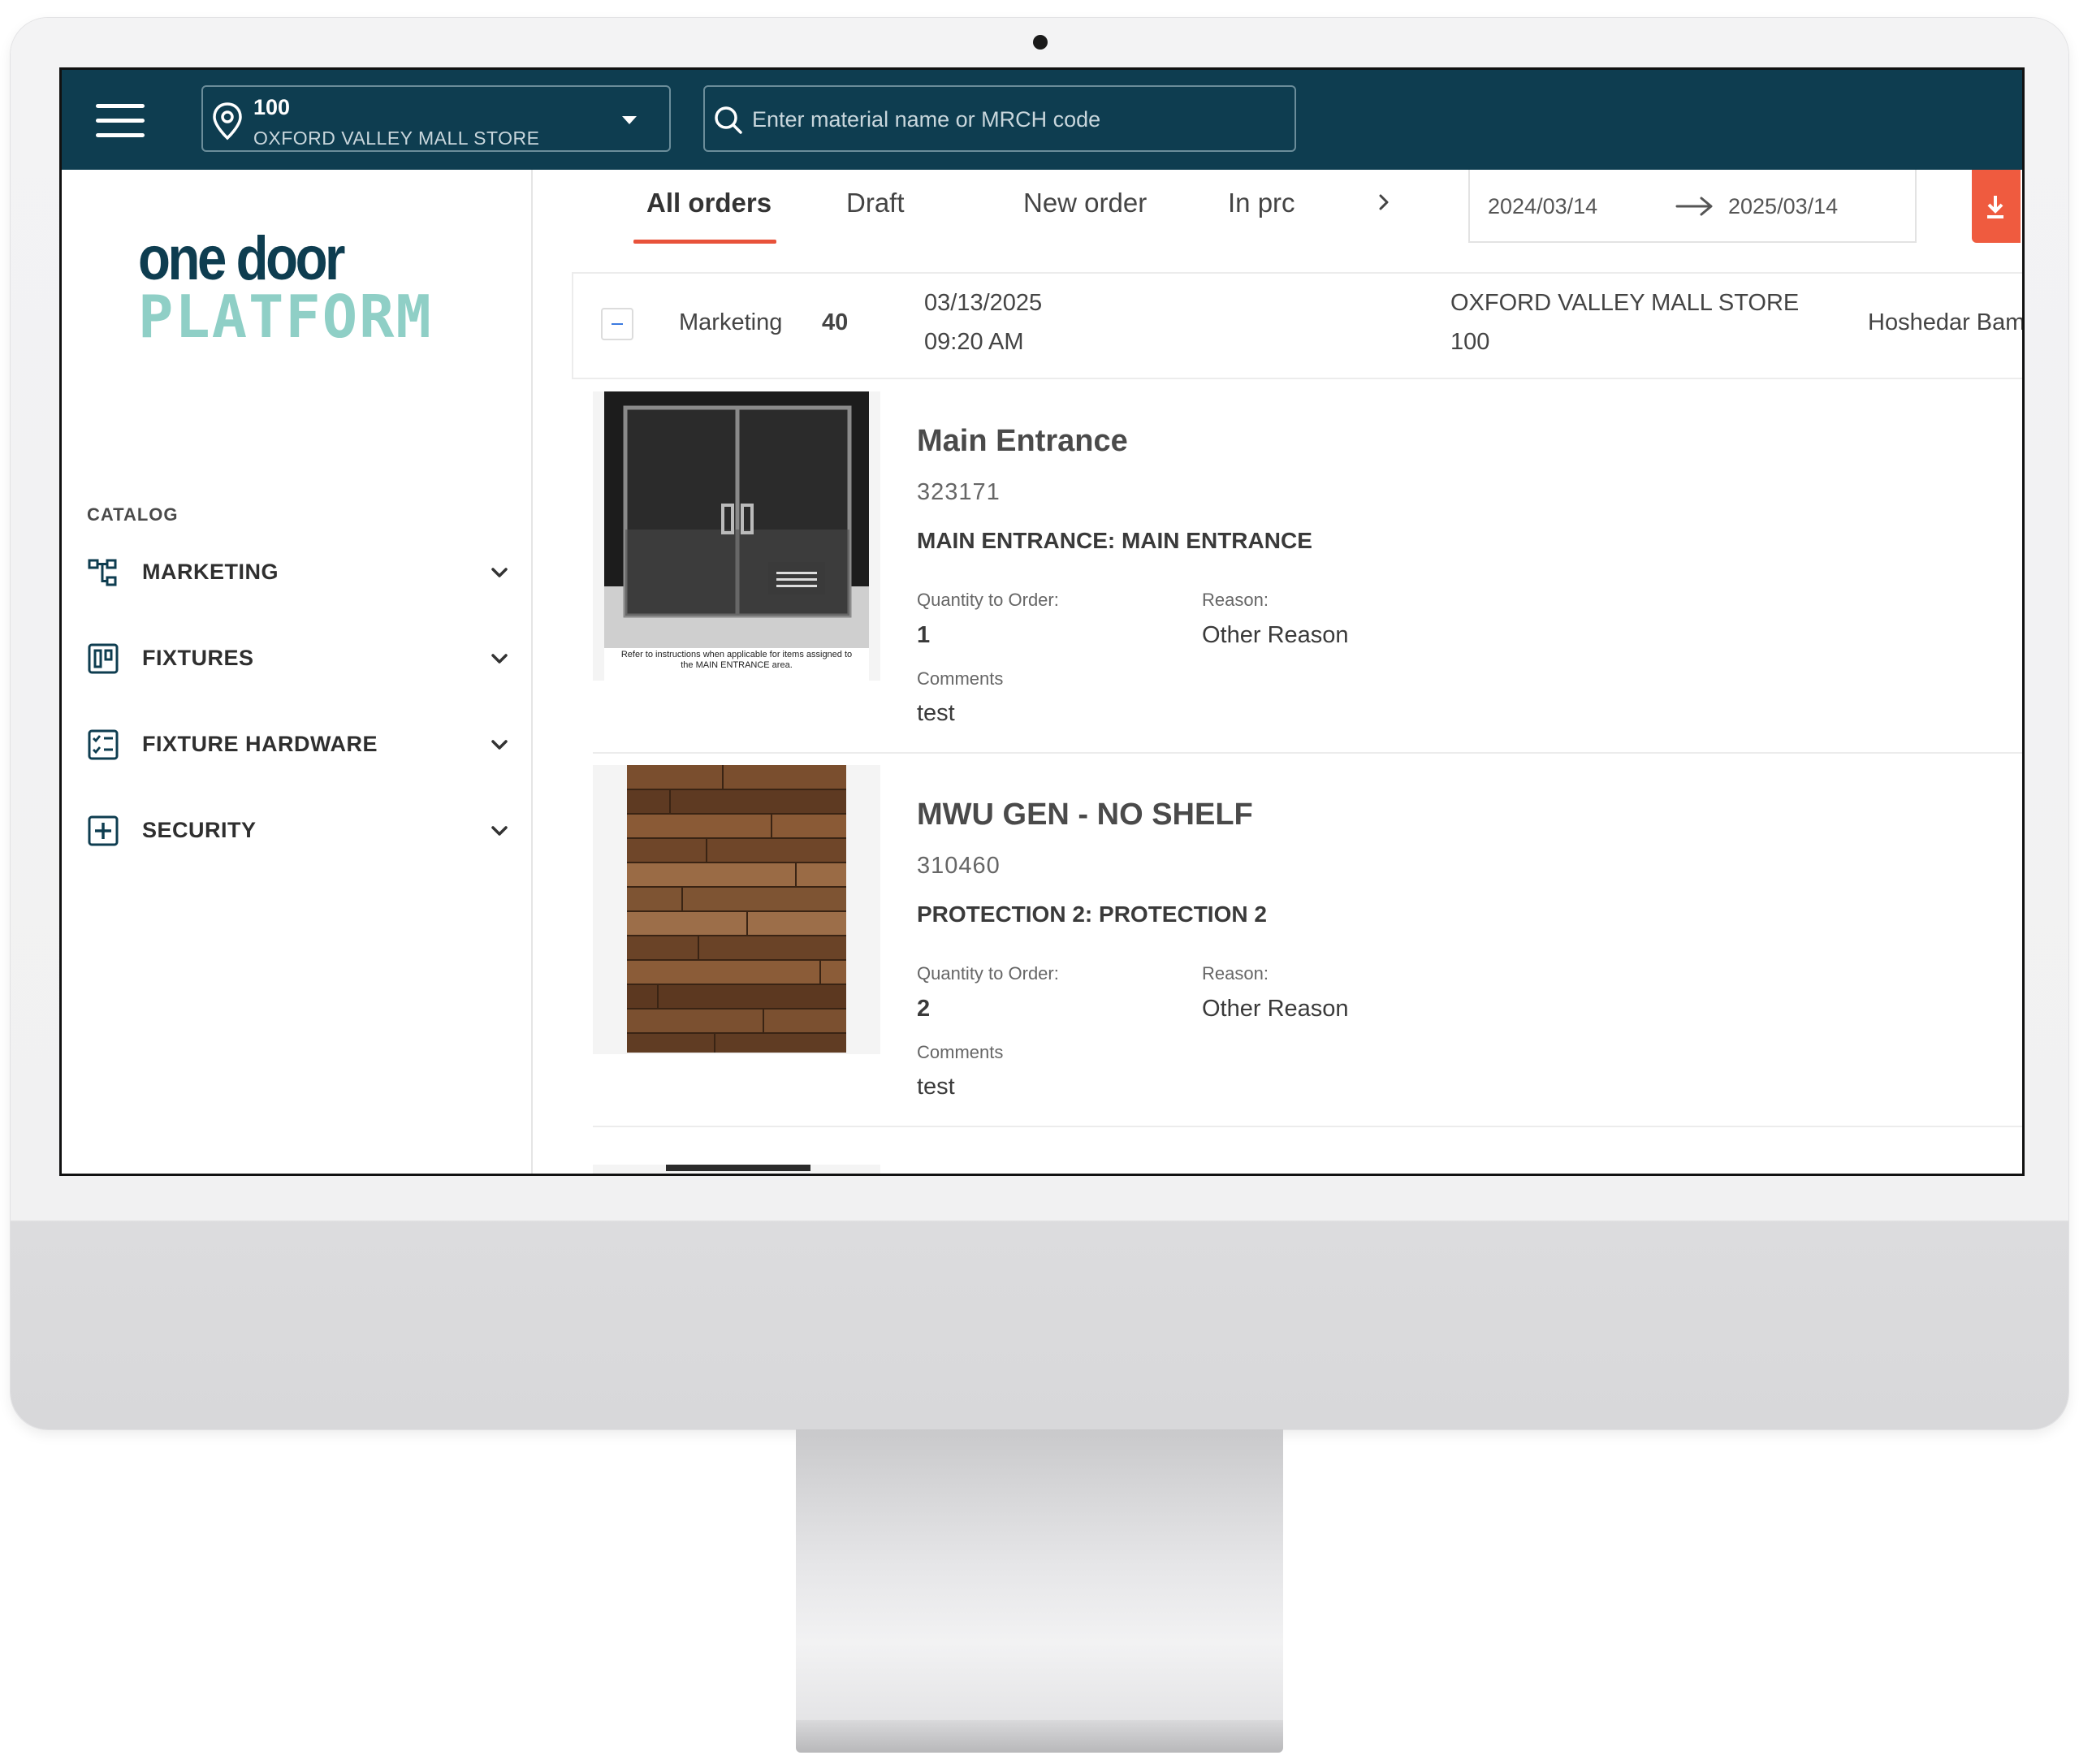  I want to click on brand-logo: one door PLATFORM, so click(286, 287).